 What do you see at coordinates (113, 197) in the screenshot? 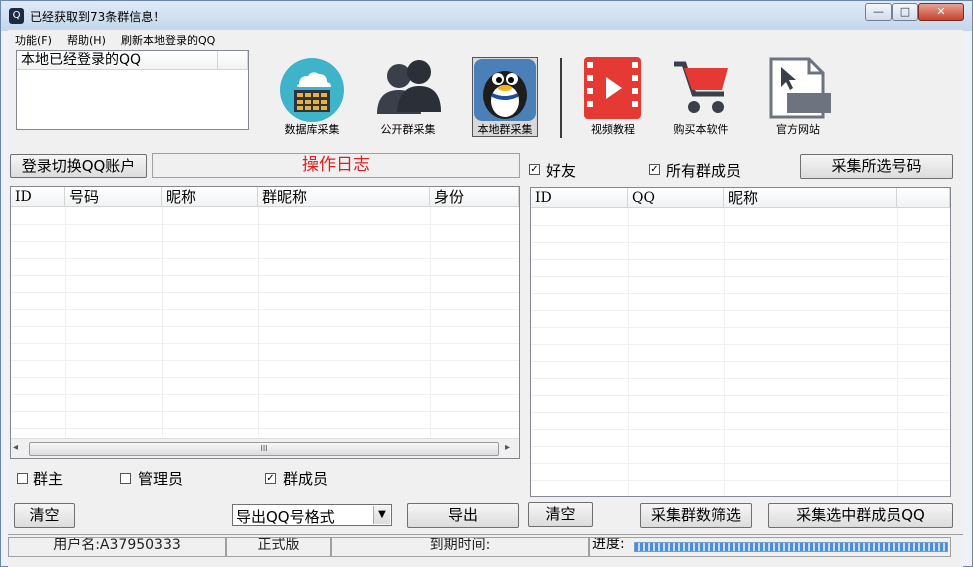
I see `col-number: 号码` at bounding box center [113, 197].